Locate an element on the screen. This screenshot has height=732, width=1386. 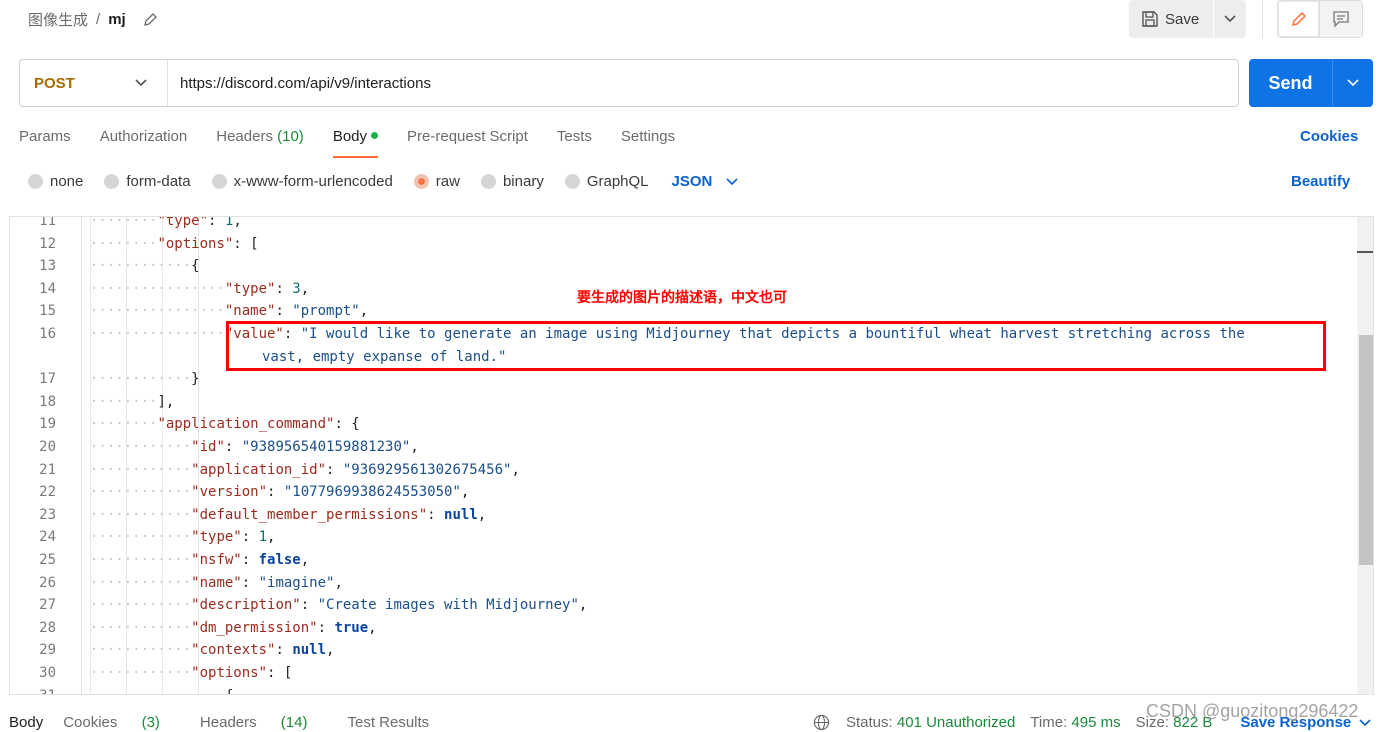
code-line: ················"type": 3, is located at coordinates (199, 289).